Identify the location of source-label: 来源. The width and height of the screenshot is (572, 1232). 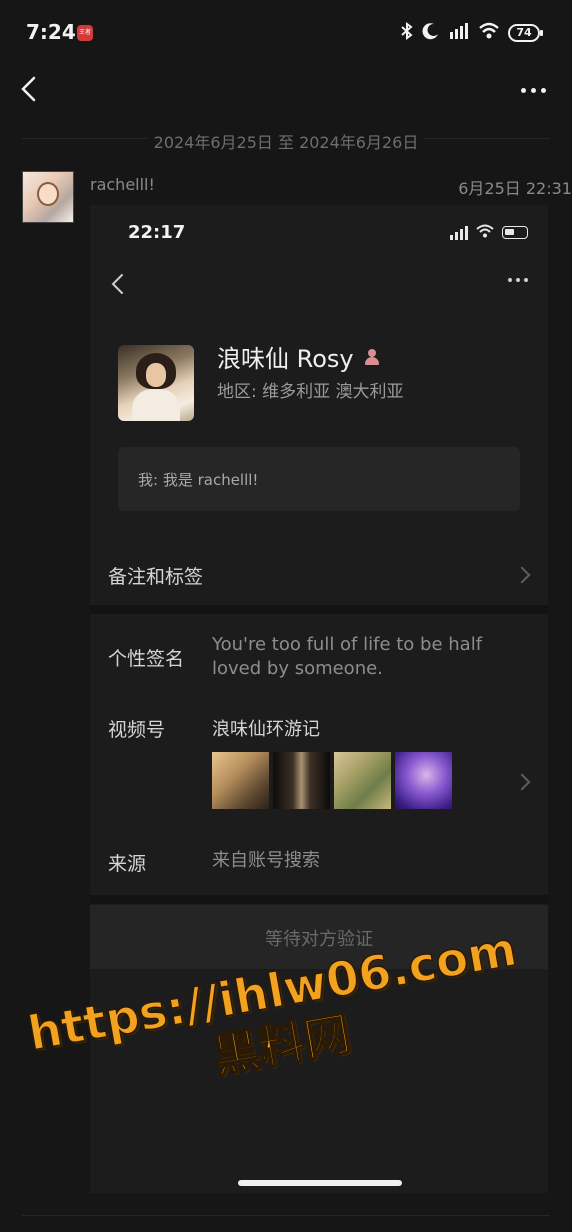
(127, 864).